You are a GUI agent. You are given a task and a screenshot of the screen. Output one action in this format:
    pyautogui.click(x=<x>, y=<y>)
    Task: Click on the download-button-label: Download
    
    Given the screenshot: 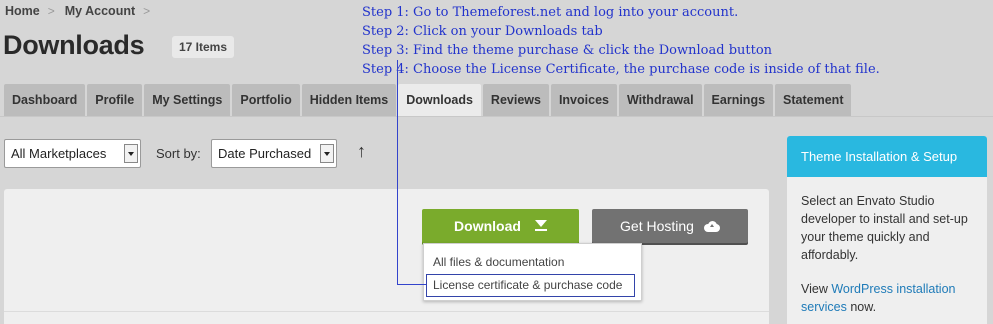 What is the action you would take?
    pyautogui.click(x=487, y=226)
    